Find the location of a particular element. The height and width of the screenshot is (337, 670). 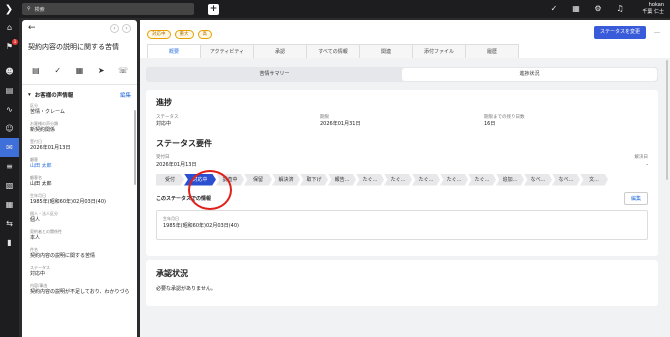

app-logo-icon: ❯ is located at coordinates (9, 9).